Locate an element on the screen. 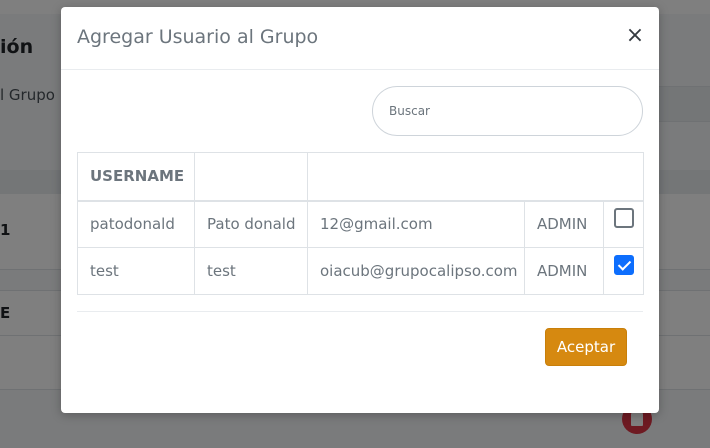 The height and width of the screenshot is (448, 710). cell-username: test is located at coordinates (136, 271).